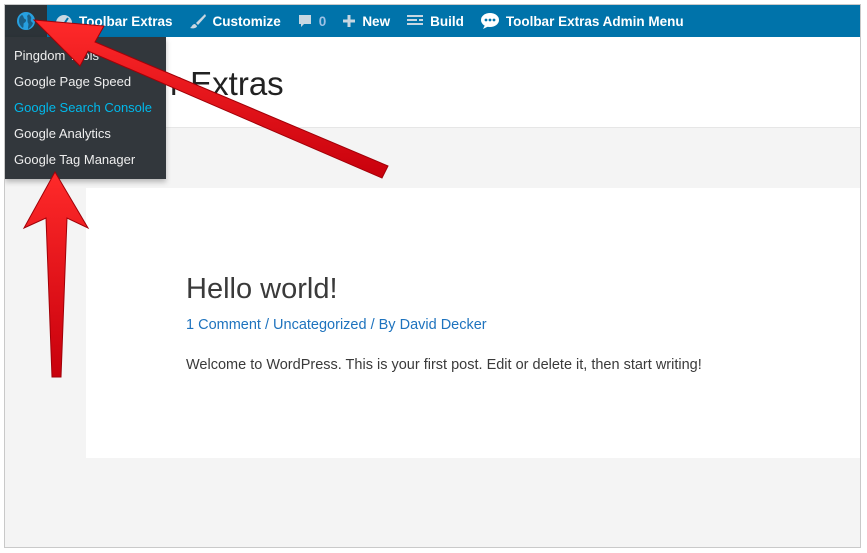 The height and width of the screenshot is (553, 867). What do you see at coordinates (322, 21) in the screenshot?
I see `comments-count: 0` at bounding box center [322, 21].